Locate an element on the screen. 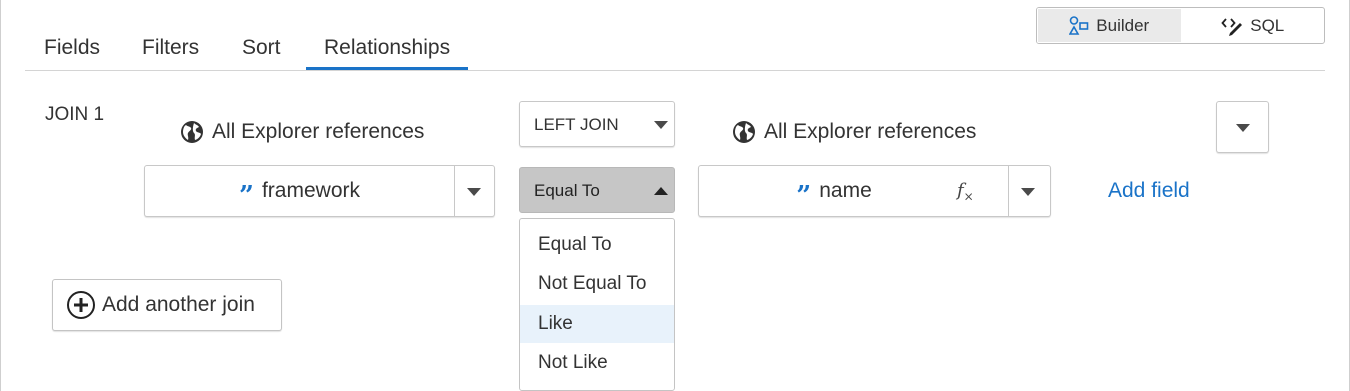 This screenshot has width=1350, height=391. join-type-select: LEFT JOIN is located at coordinates (597, 124).